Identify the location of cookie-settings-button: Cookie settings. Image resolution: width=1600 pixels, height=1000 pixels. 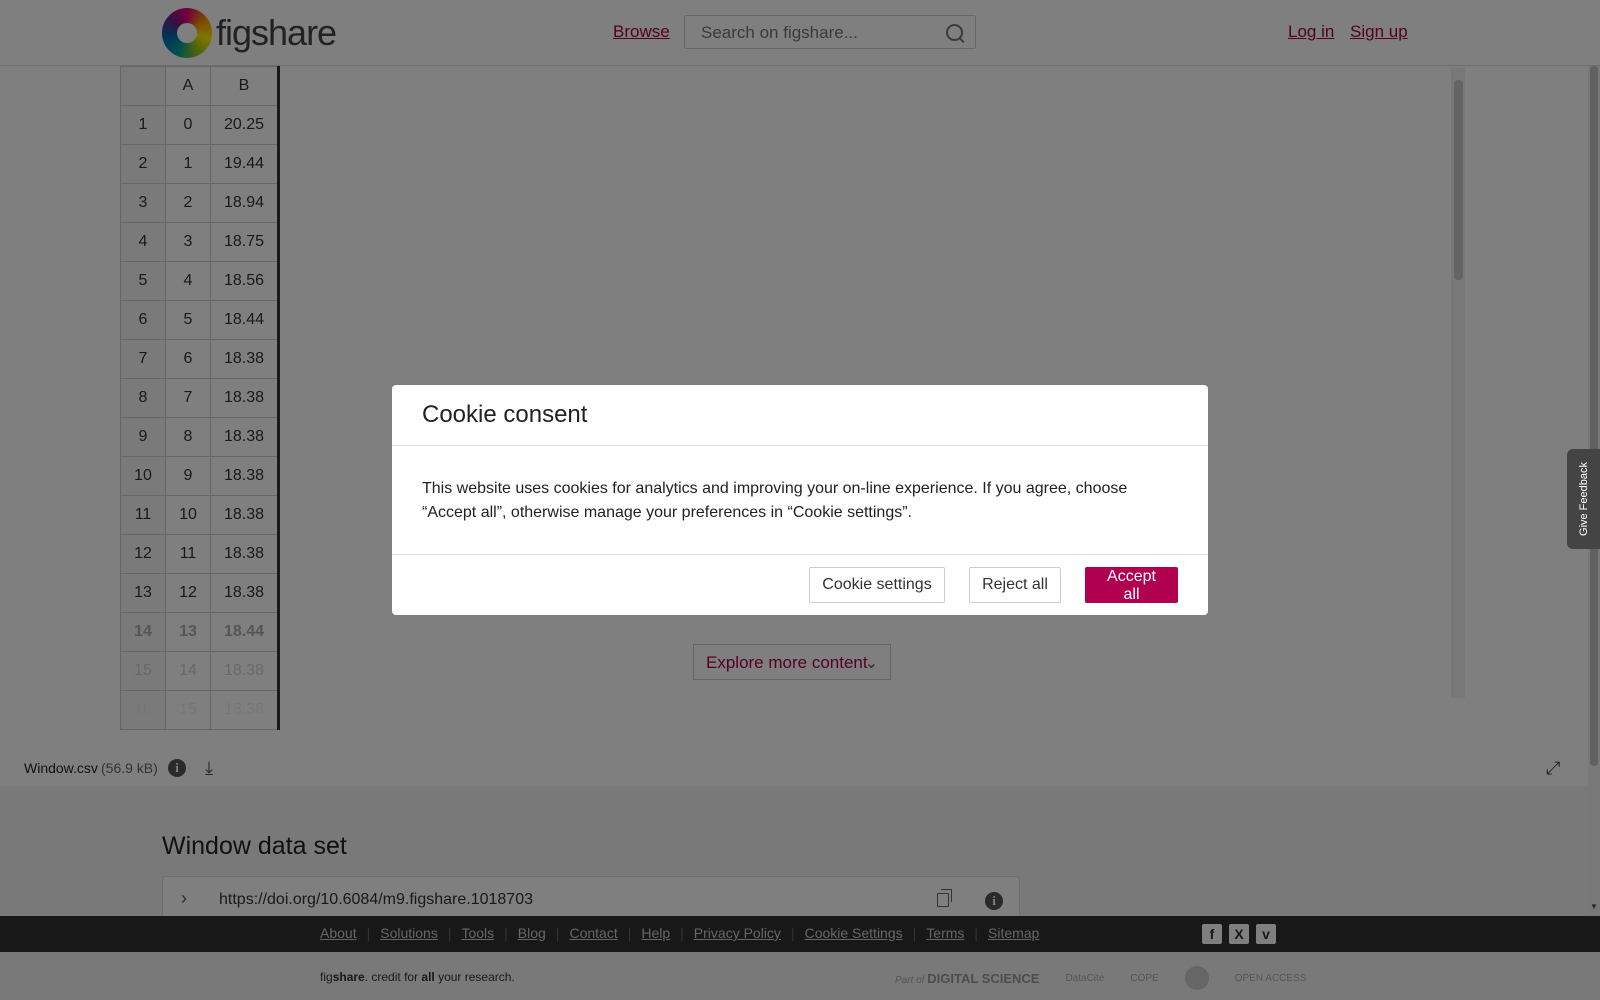
(877, 585).